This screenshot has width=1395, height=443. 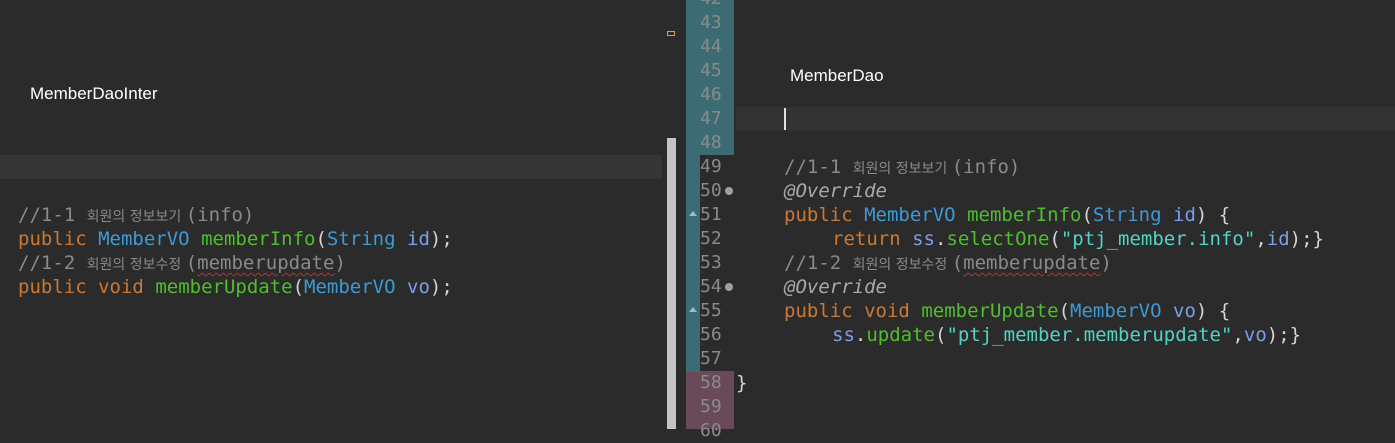 I want to click on line-number: 59, so click(x=711, y=406).